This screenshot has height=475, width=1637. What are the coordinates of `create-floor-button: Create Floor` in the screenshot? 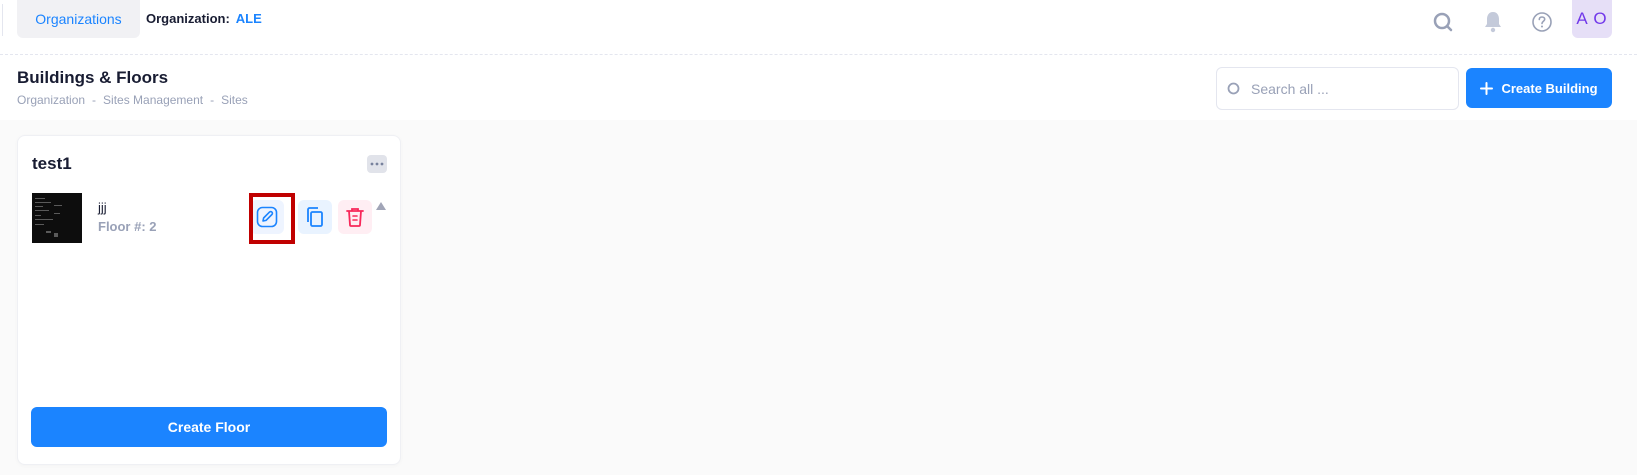 It's located at (209, 427).